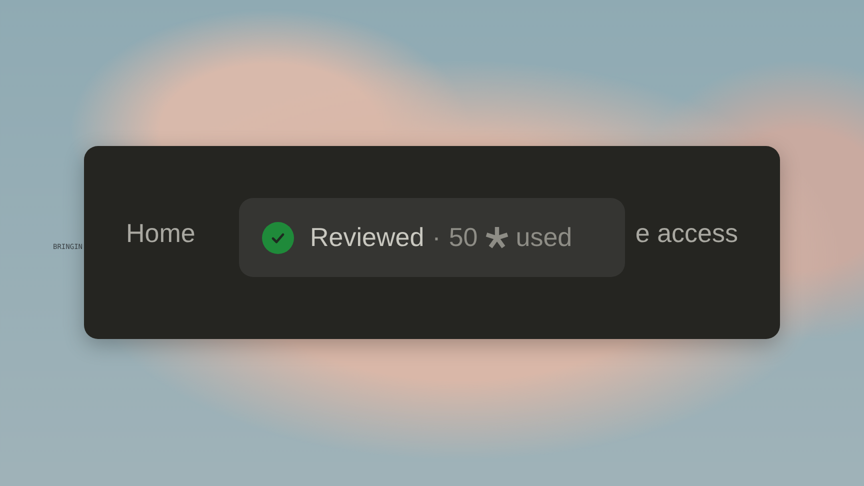 The image size is (864, 486). Describe the element at coordinates (161, 233) in the screenshot. I see `nav-link: Home` at that location.